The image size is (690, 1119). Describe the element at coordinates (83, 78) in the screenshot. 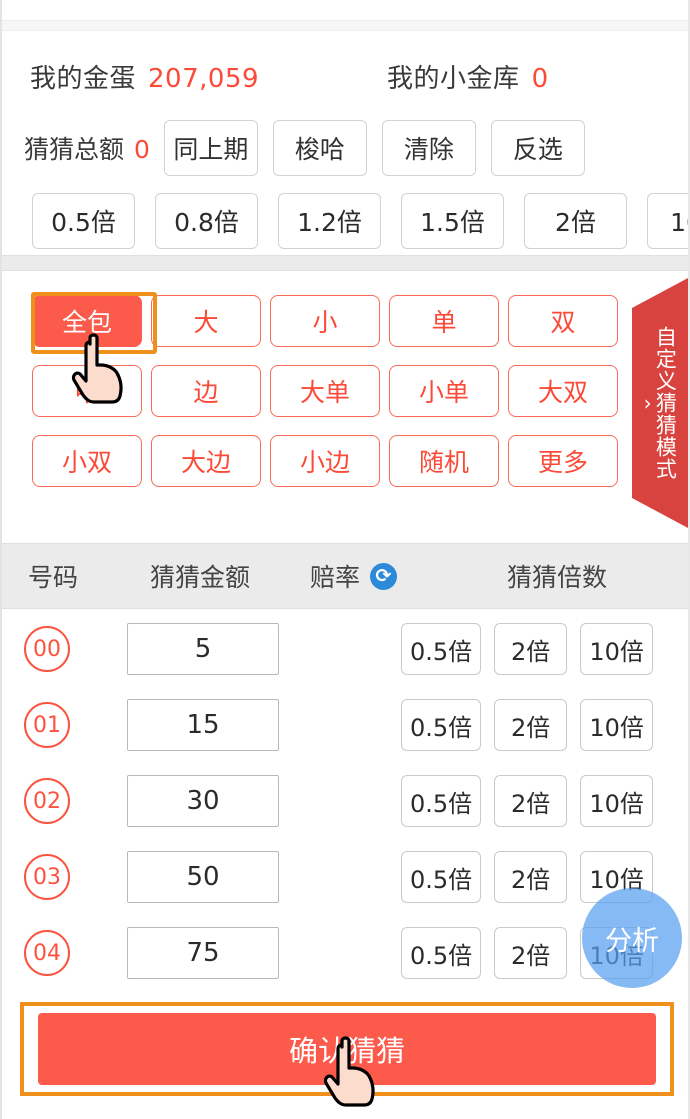

I see `balance-gold-egg-label: 我的金蛋` at that location.